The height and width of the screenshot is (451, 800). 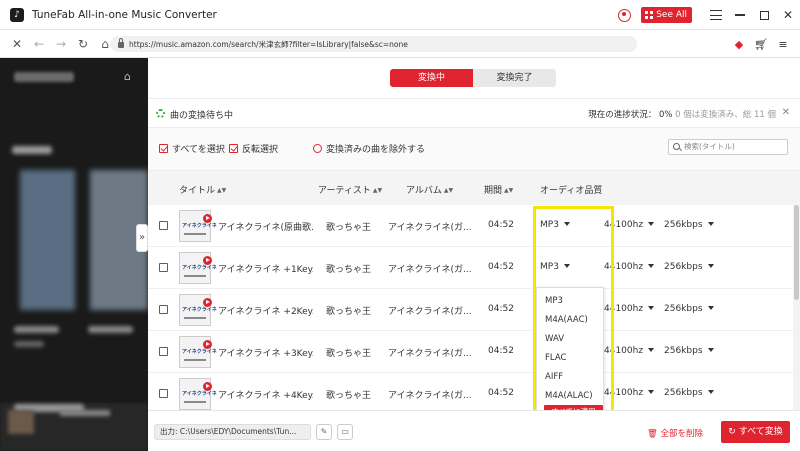 What do you see at coordinates (666, 15) in the screenshot?
I see `see-all-button: See All` at bounding box center [666, 15].